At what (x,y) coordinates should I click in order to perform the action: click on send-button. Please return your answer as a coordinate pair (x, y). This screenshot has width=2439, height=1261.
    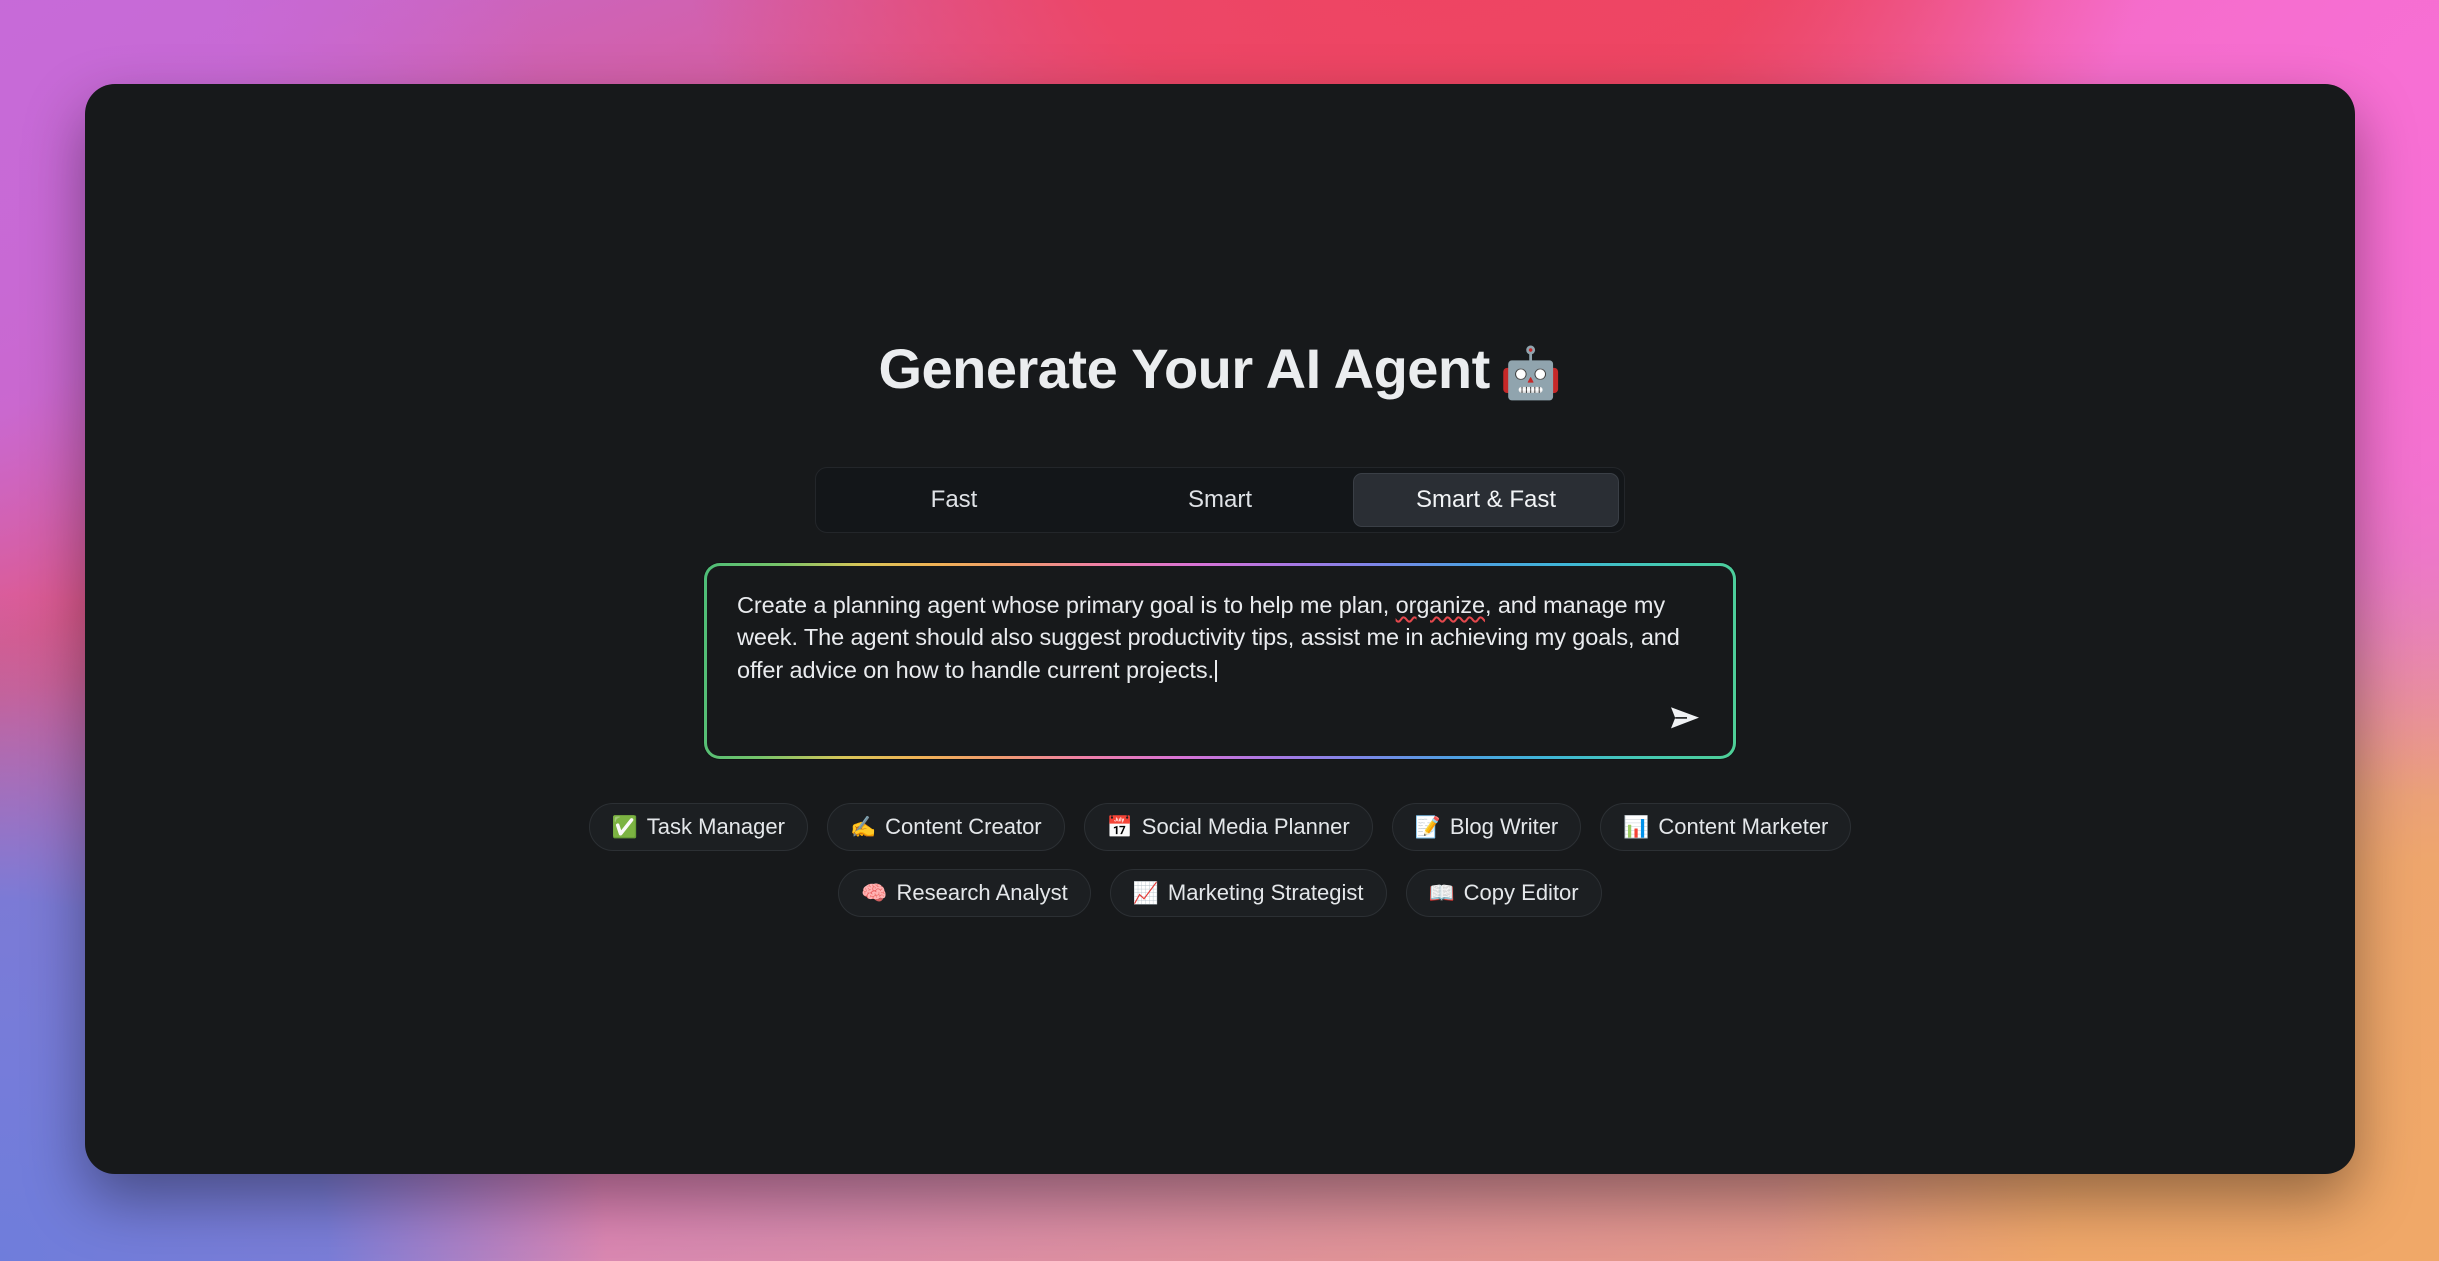
    Looking at the image, I should click on (1685, 718).